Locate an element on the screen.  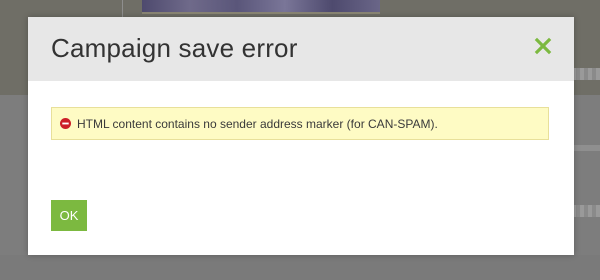
close-button is located at coordinates (543, 46).